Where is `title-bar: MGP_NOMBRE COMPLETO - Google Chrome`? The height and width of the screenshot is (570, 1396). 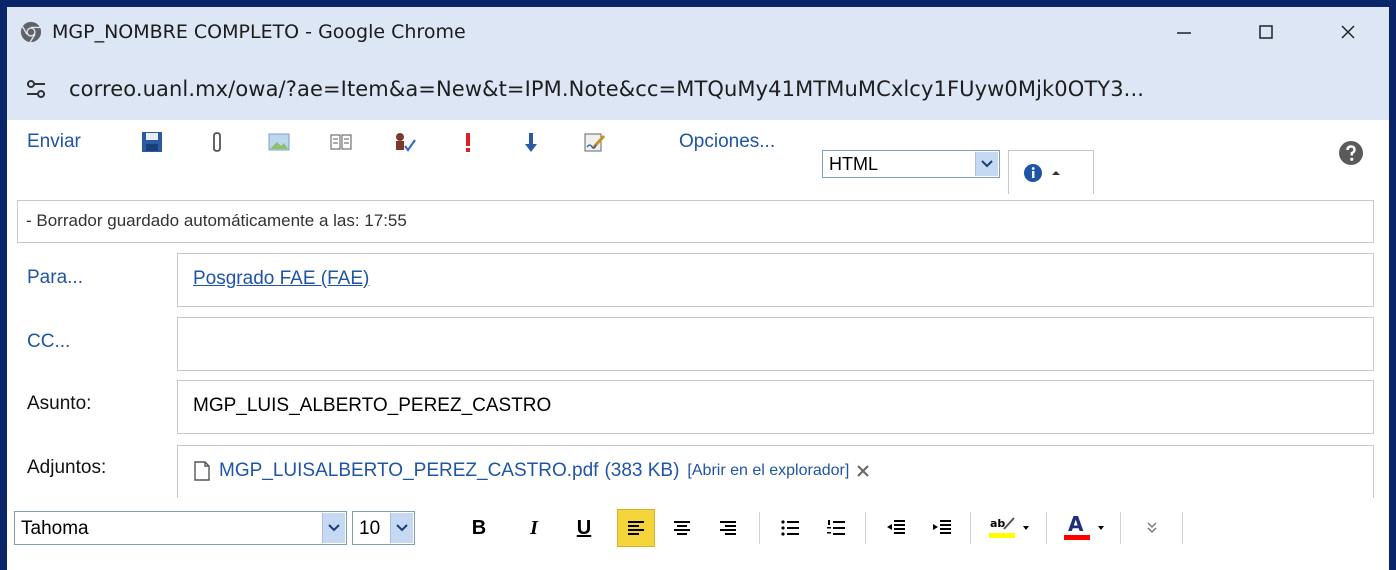 title-bar: MGP_NOMBRE COMPLETO - Google Chrome is located at coordinates (698, 32).